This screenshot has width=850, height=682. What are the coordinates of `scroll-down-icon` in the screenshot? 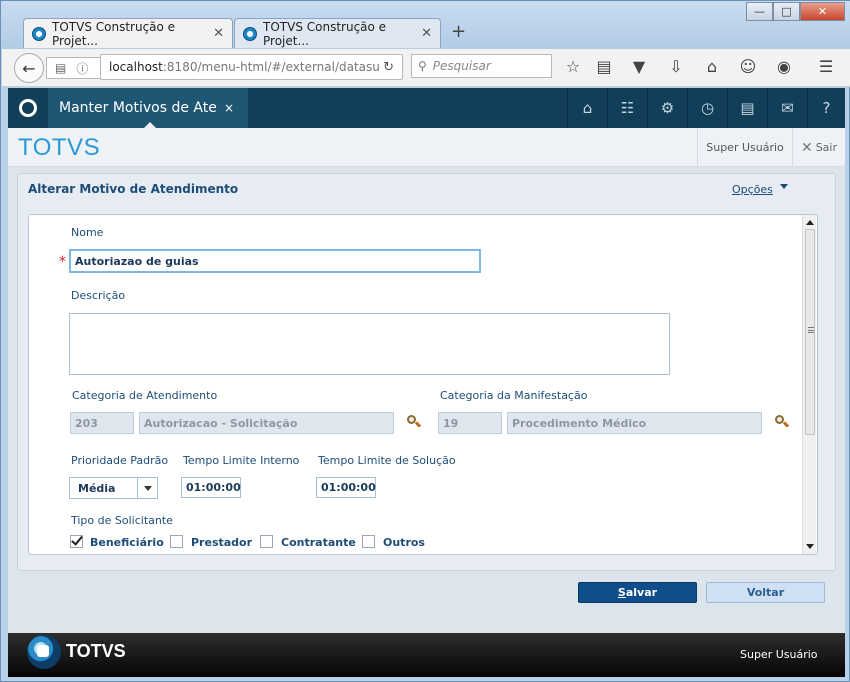 It's located at (809, 546).